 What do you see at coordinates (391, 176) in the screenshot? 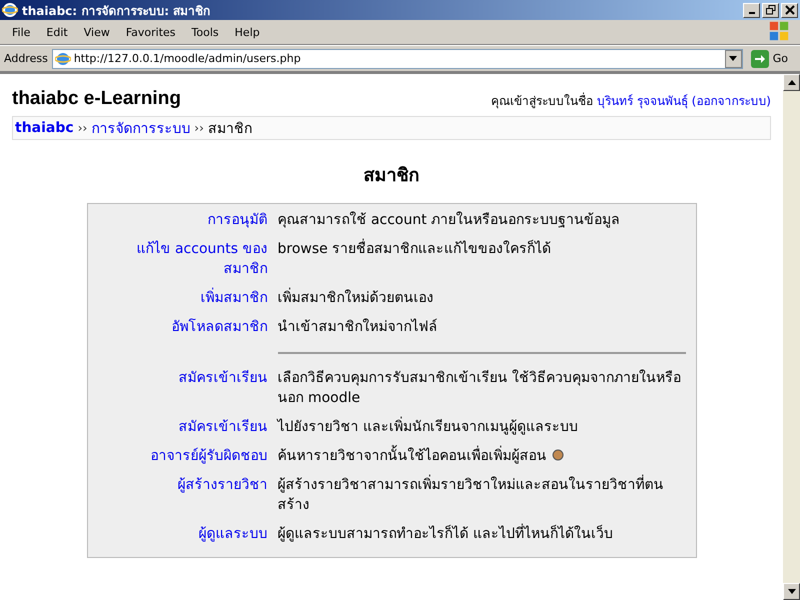
I see `page-heading: สมาชิก` at bounding box center [391, 176].